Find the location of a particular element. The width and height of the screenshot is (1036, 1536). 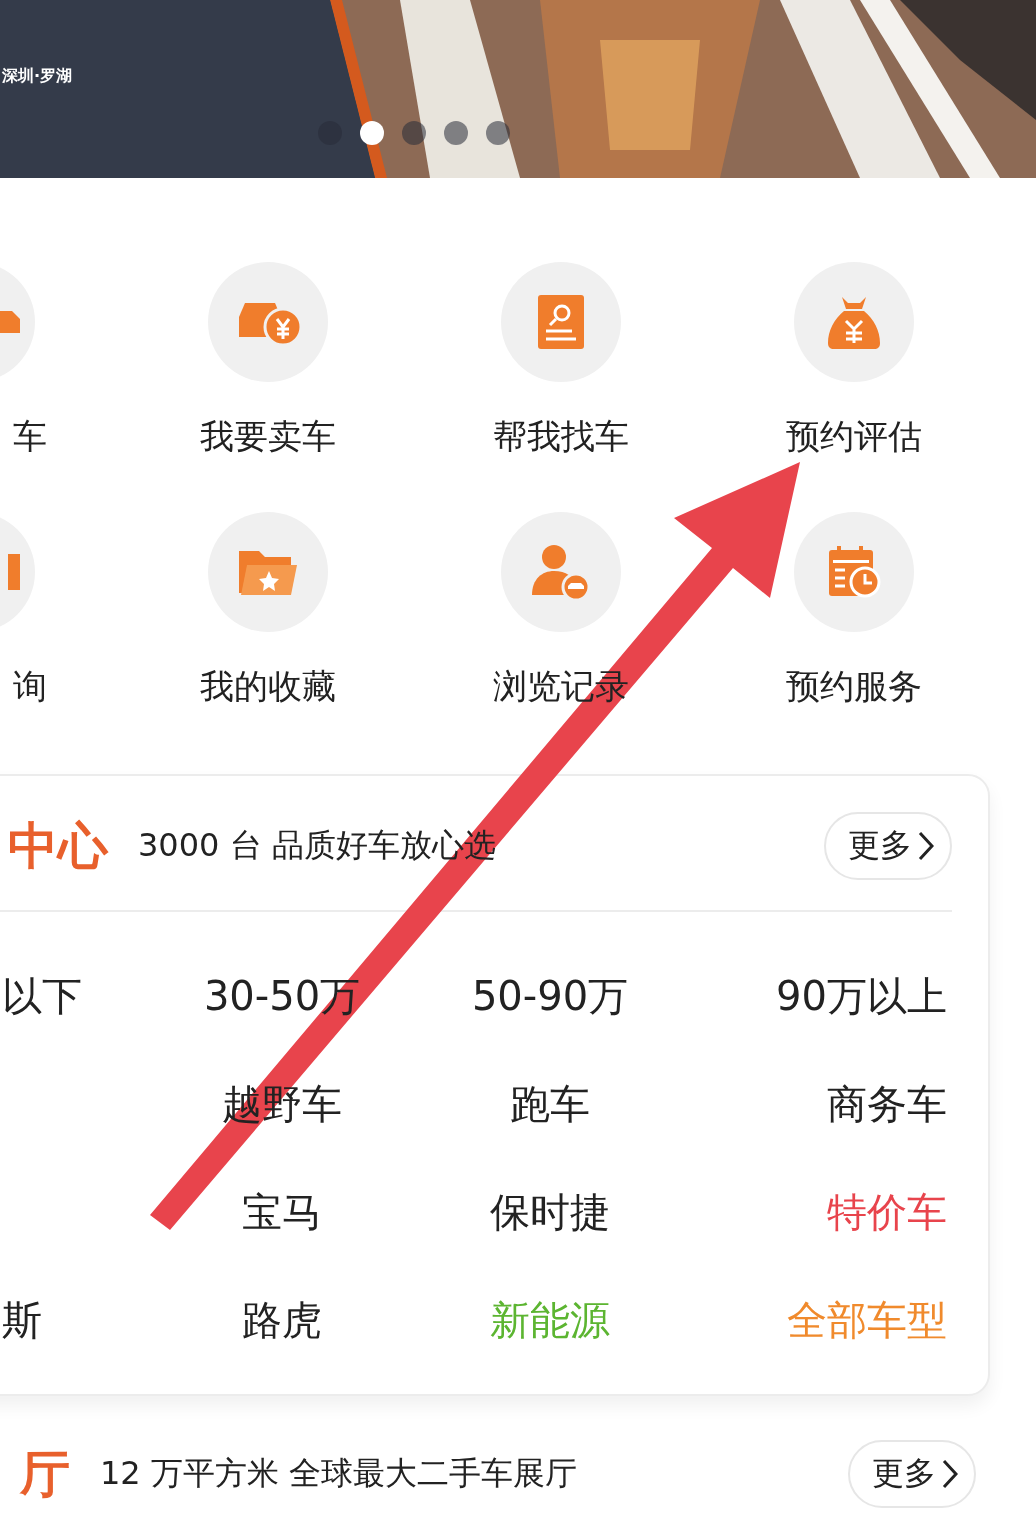

service-label: 询 is located at coordinates (30, 686).